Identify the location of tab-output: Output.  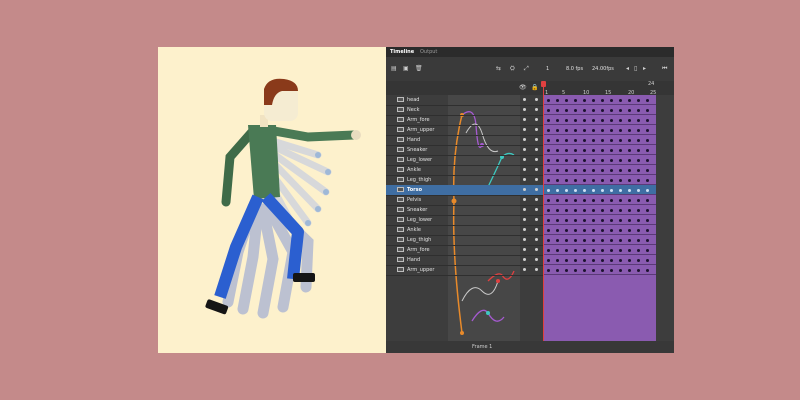
(428, 52).